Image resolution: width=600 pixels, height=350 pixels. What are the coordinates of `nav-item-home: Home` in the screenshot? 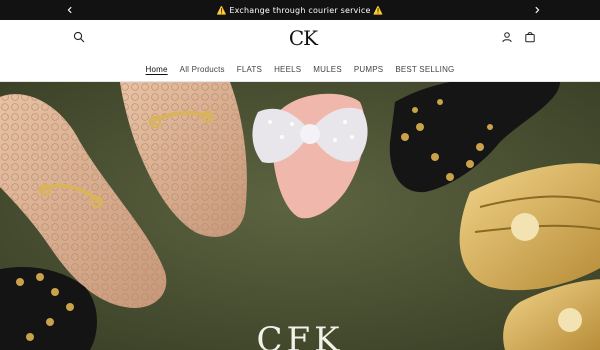 It's located at (157, 70).